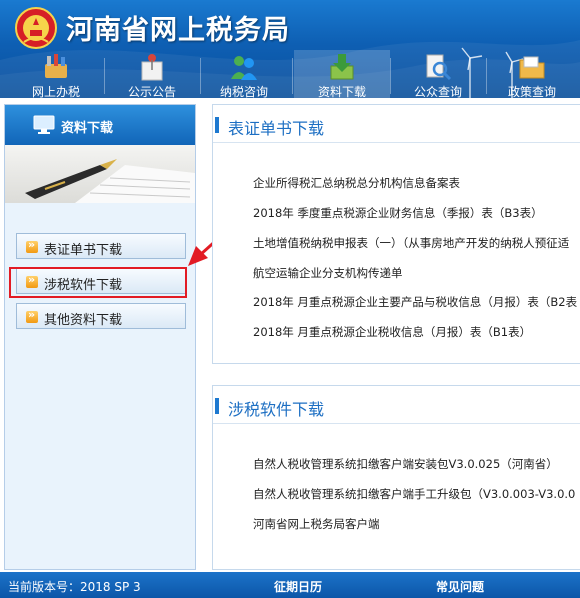 This screenshot has height=598, width=580. I want to click on nav-public-notice: 公示公告, so click(152, 74).